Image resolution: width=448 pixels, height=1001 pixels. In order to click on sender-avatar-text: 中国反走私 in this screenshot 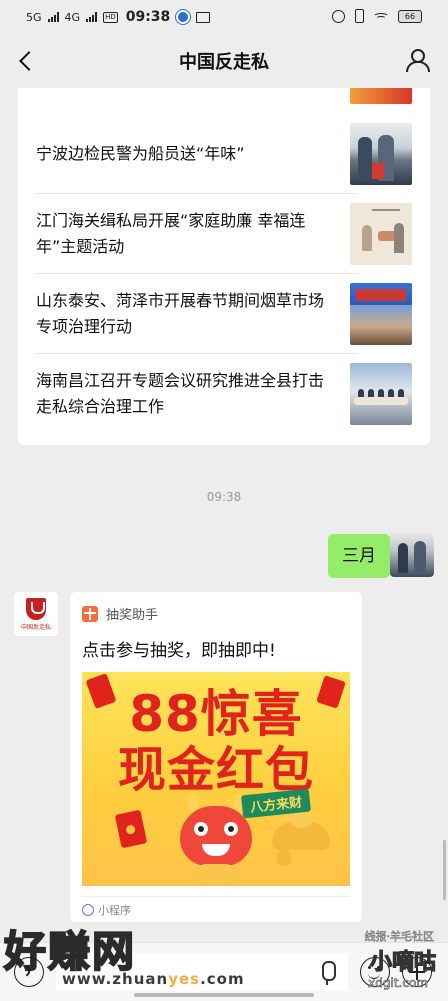, I will do `click(35, 627)`.